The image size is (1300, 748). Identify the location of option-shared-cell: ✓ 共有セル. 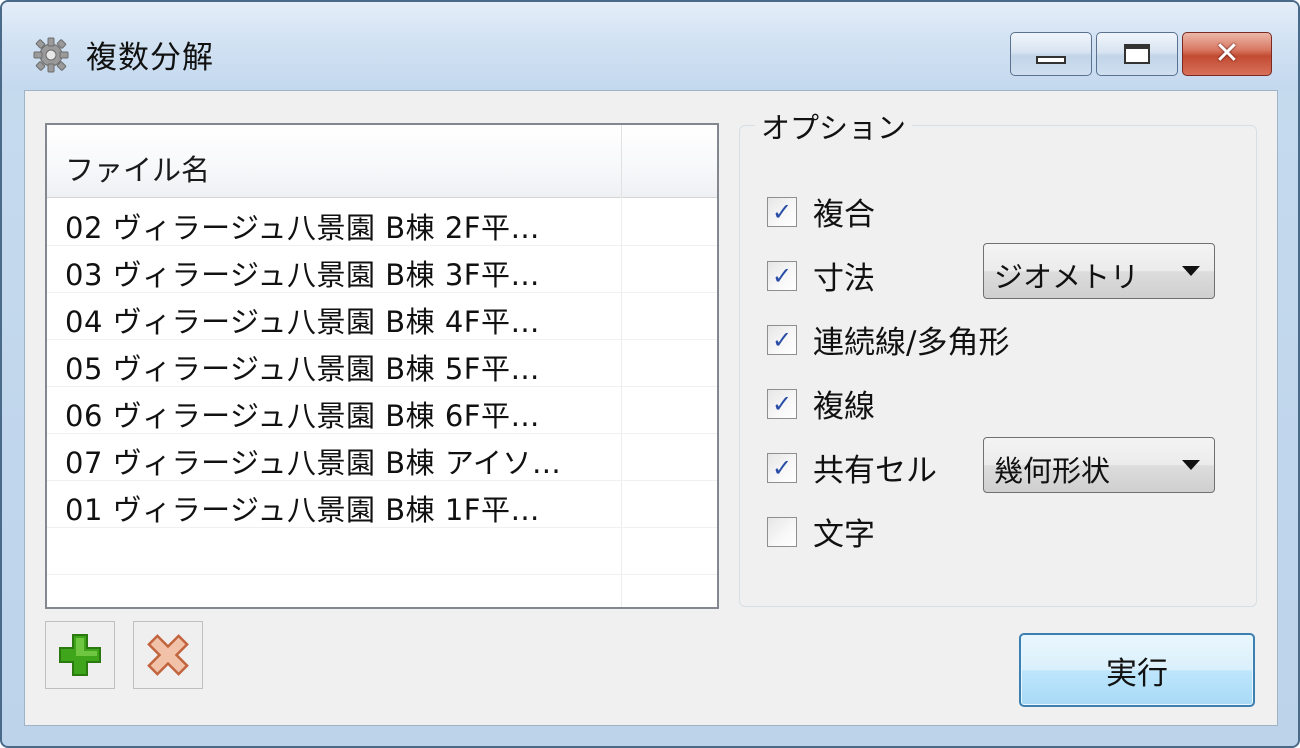
(852, 467).